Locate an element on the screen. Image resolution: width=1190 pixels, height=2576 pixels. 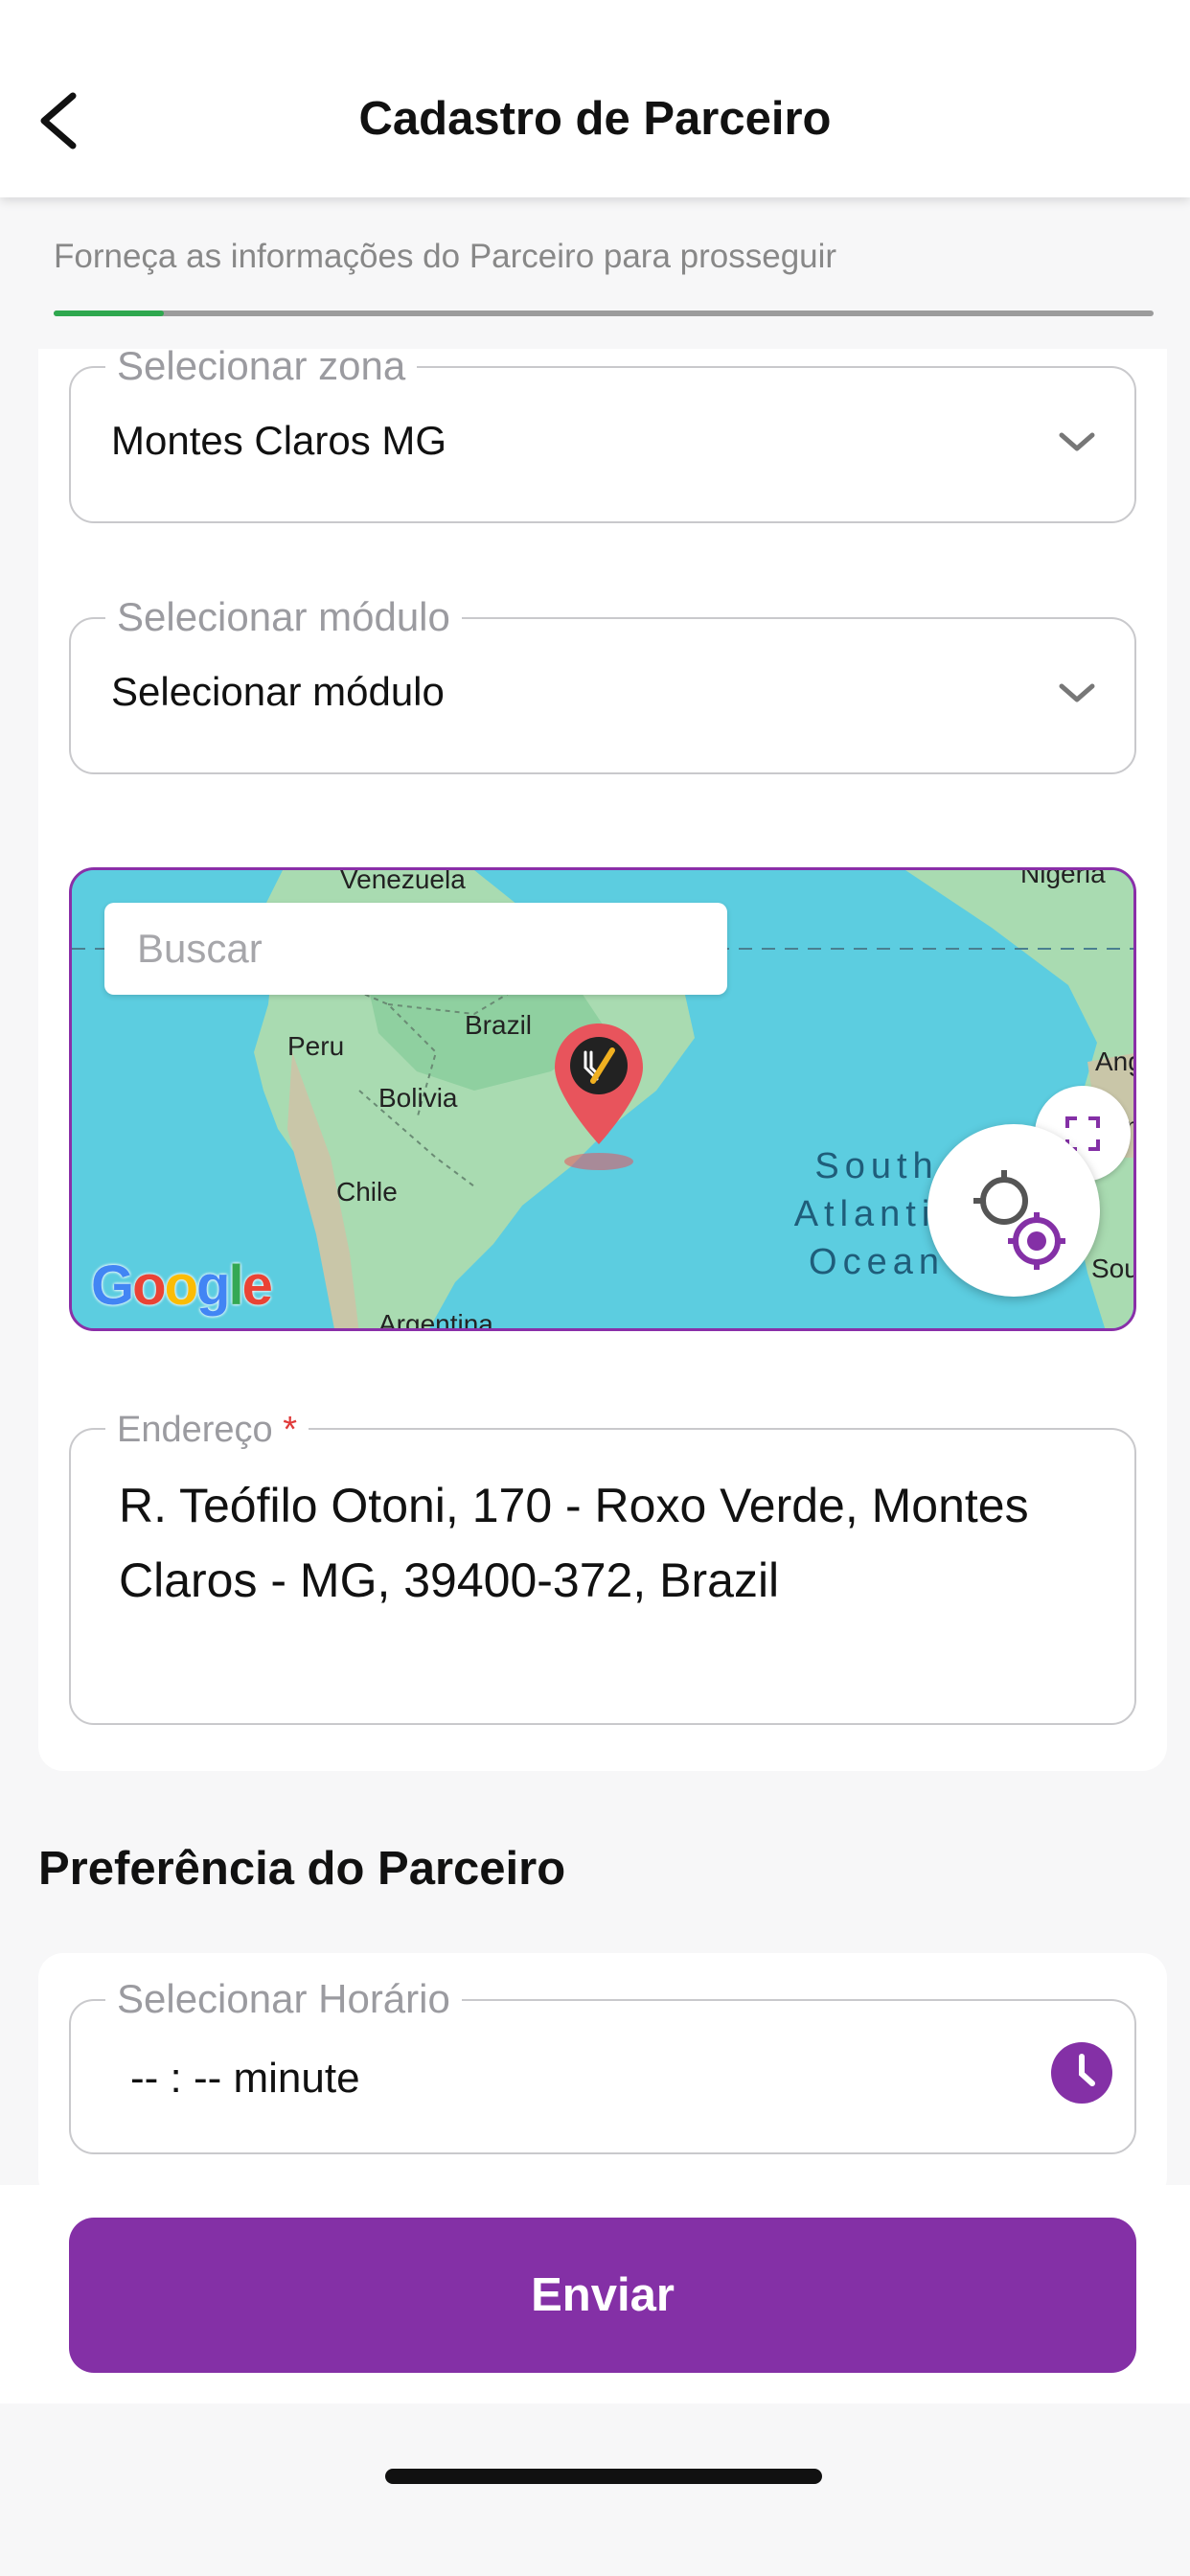
app-header: Cadastro de Parceiro is located at coordinates (595, 98).